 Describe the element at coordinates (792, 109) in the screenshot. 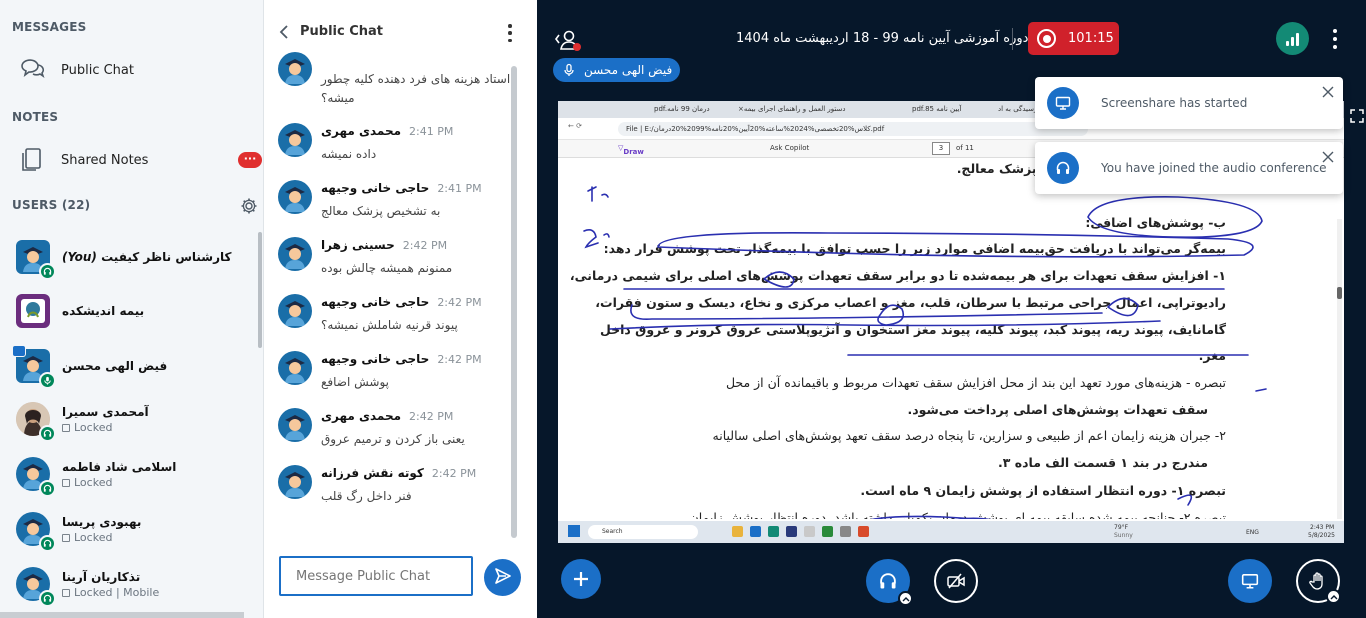

I see `browser-tab: ×دستور العمل و راهنمای اجرای بیمه` at that location.